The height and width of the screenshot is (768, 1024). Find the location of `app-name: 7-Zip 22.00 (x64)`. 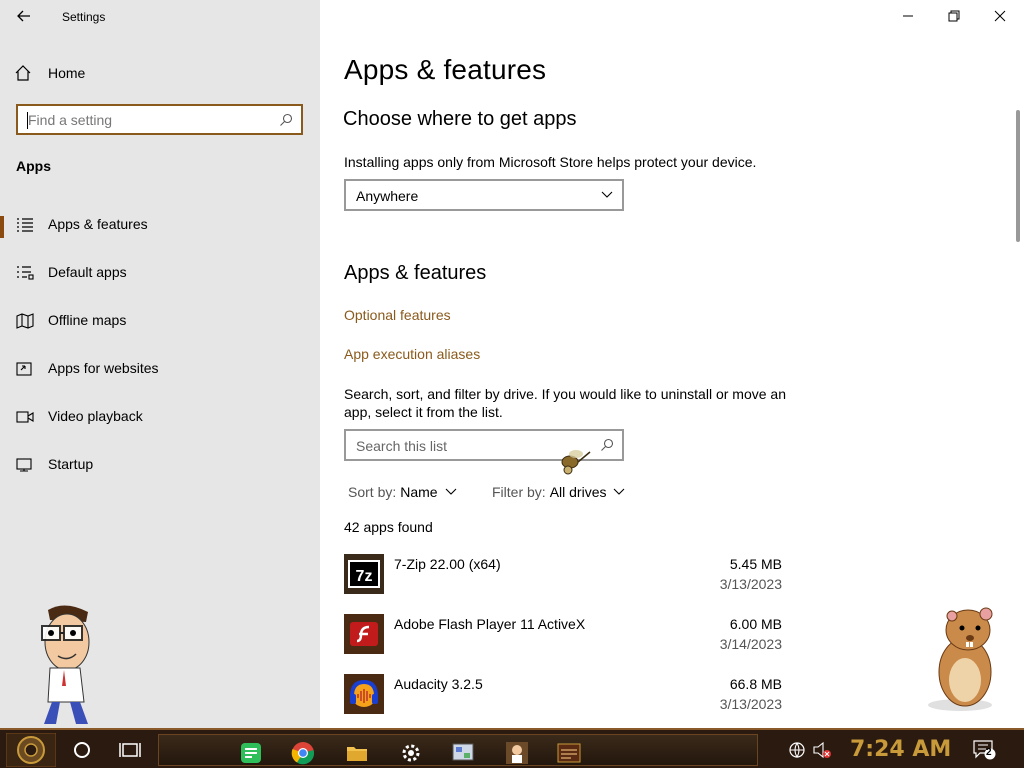

app-name: 7-Zip 22.00 (x64) is located at coordinates (447, 564).